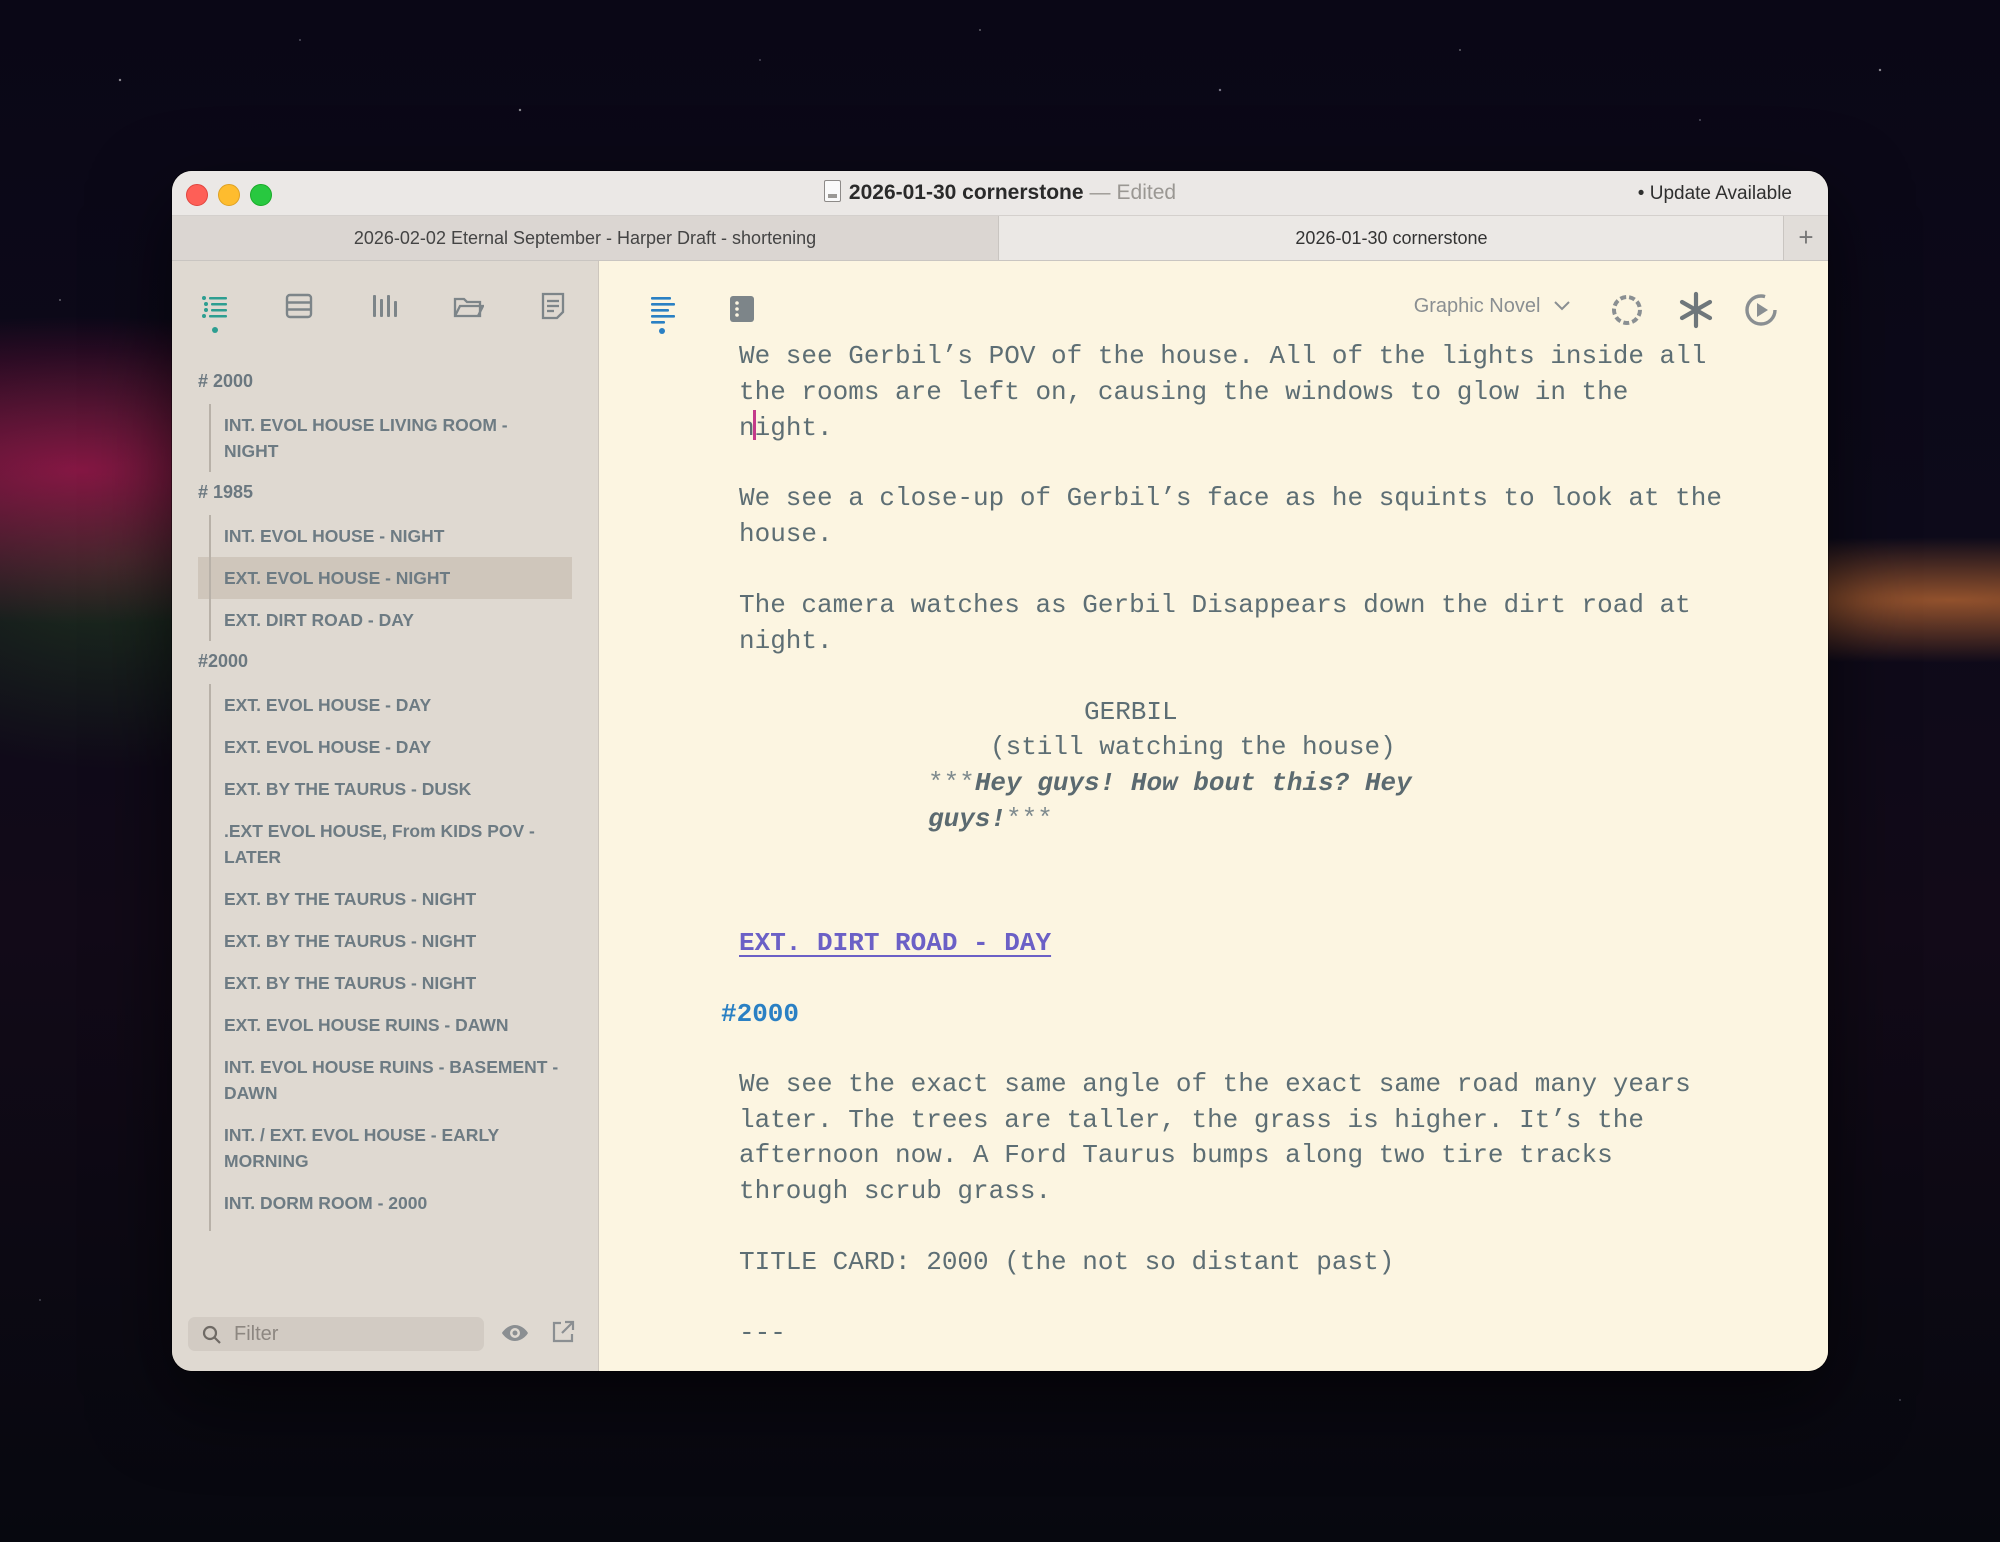 The width and height of the screenshot is (2000, 1542). I want to click on eye-icon, so click(515, 1333).